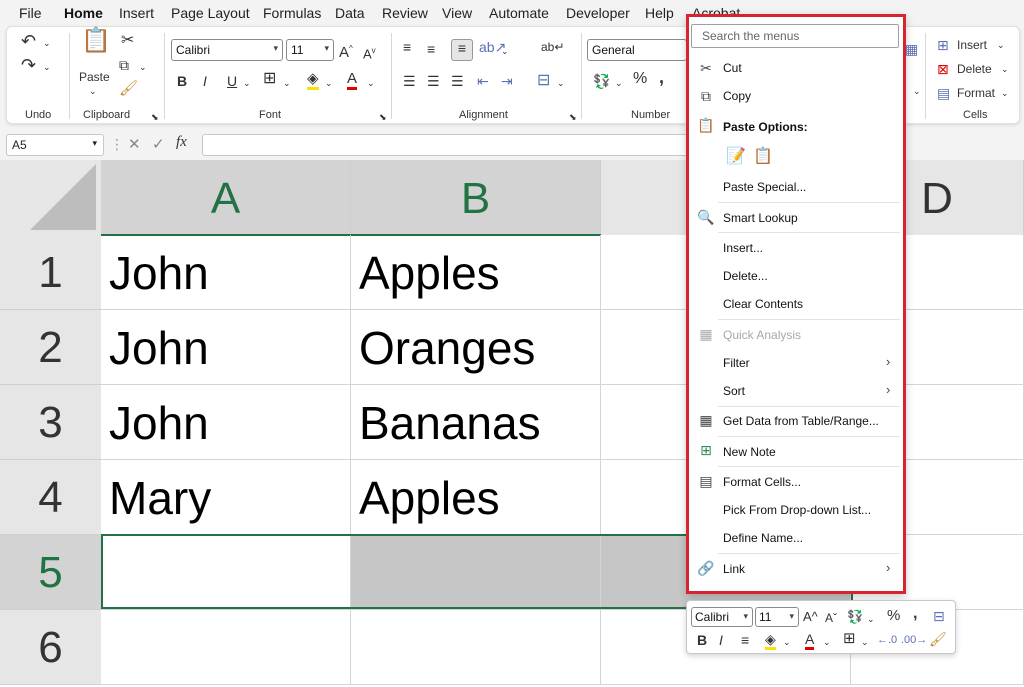 This screenshot has height=687, width=1024. What do you see at coordinates (722, 617) in the screenshot?
I see `mini-font-name-select: Calibri ▾` at bounding box center [722, 617].